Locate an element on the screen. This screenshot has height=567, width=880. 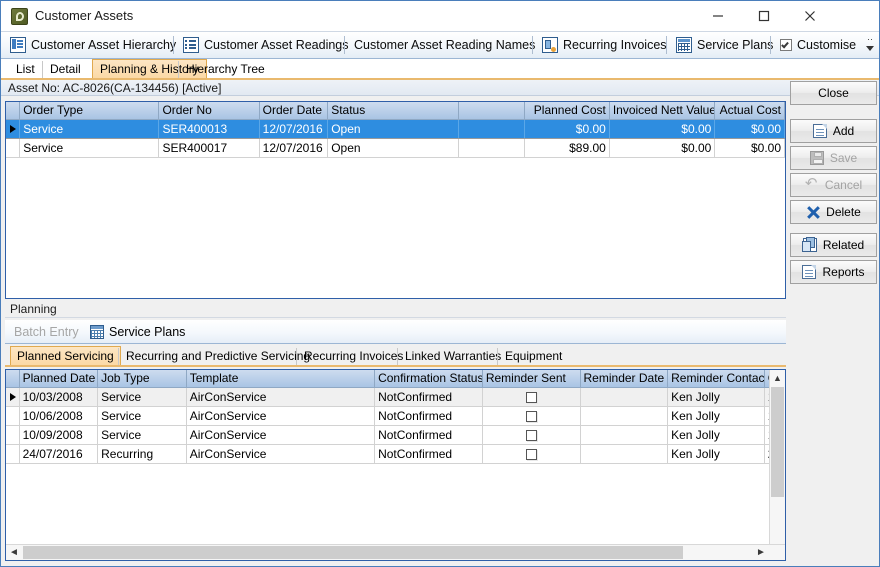
close-action-button: Close is located at coordinates (833, 93).